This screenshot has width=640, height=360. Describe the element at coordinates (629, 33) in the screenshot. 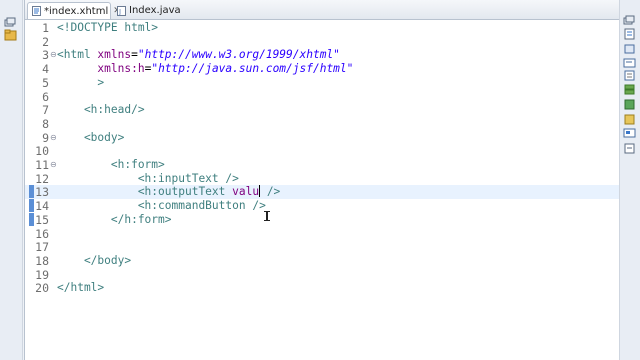

I see `outline-icon` at that location.